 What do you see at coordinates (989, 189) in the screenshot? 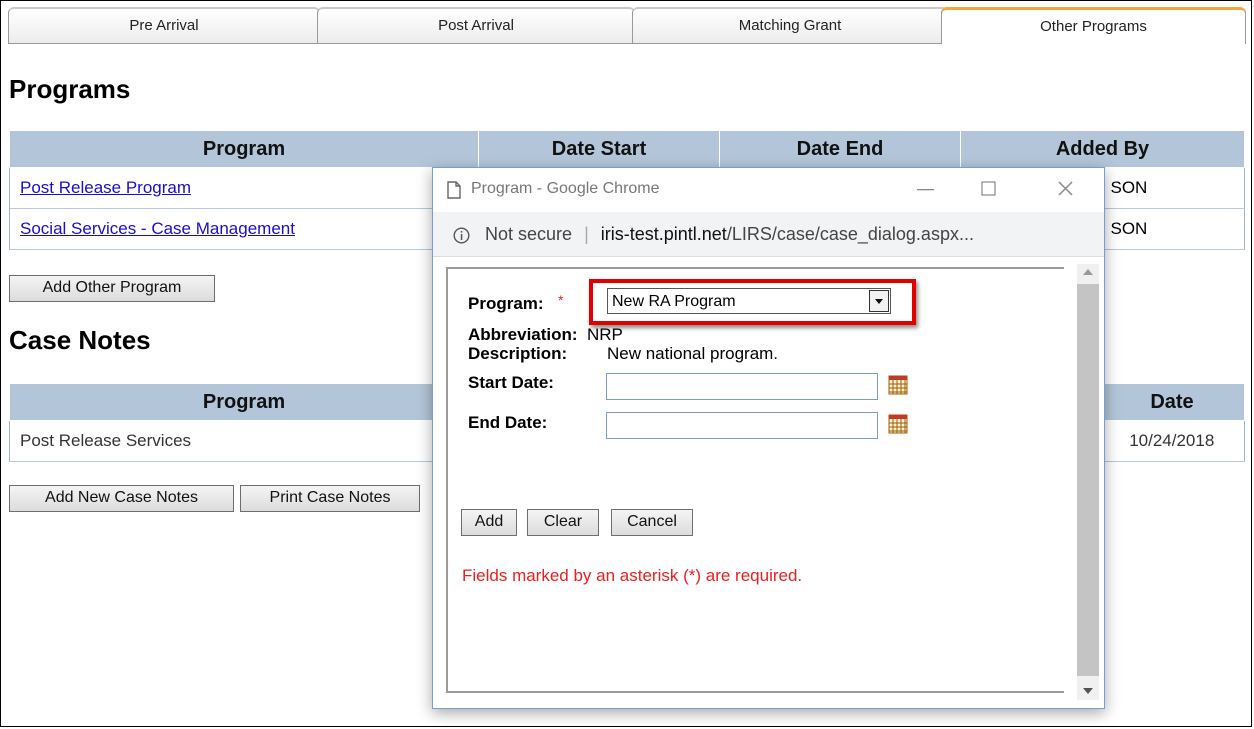
I see `maximize-icon` at bounding box center [989, 189].